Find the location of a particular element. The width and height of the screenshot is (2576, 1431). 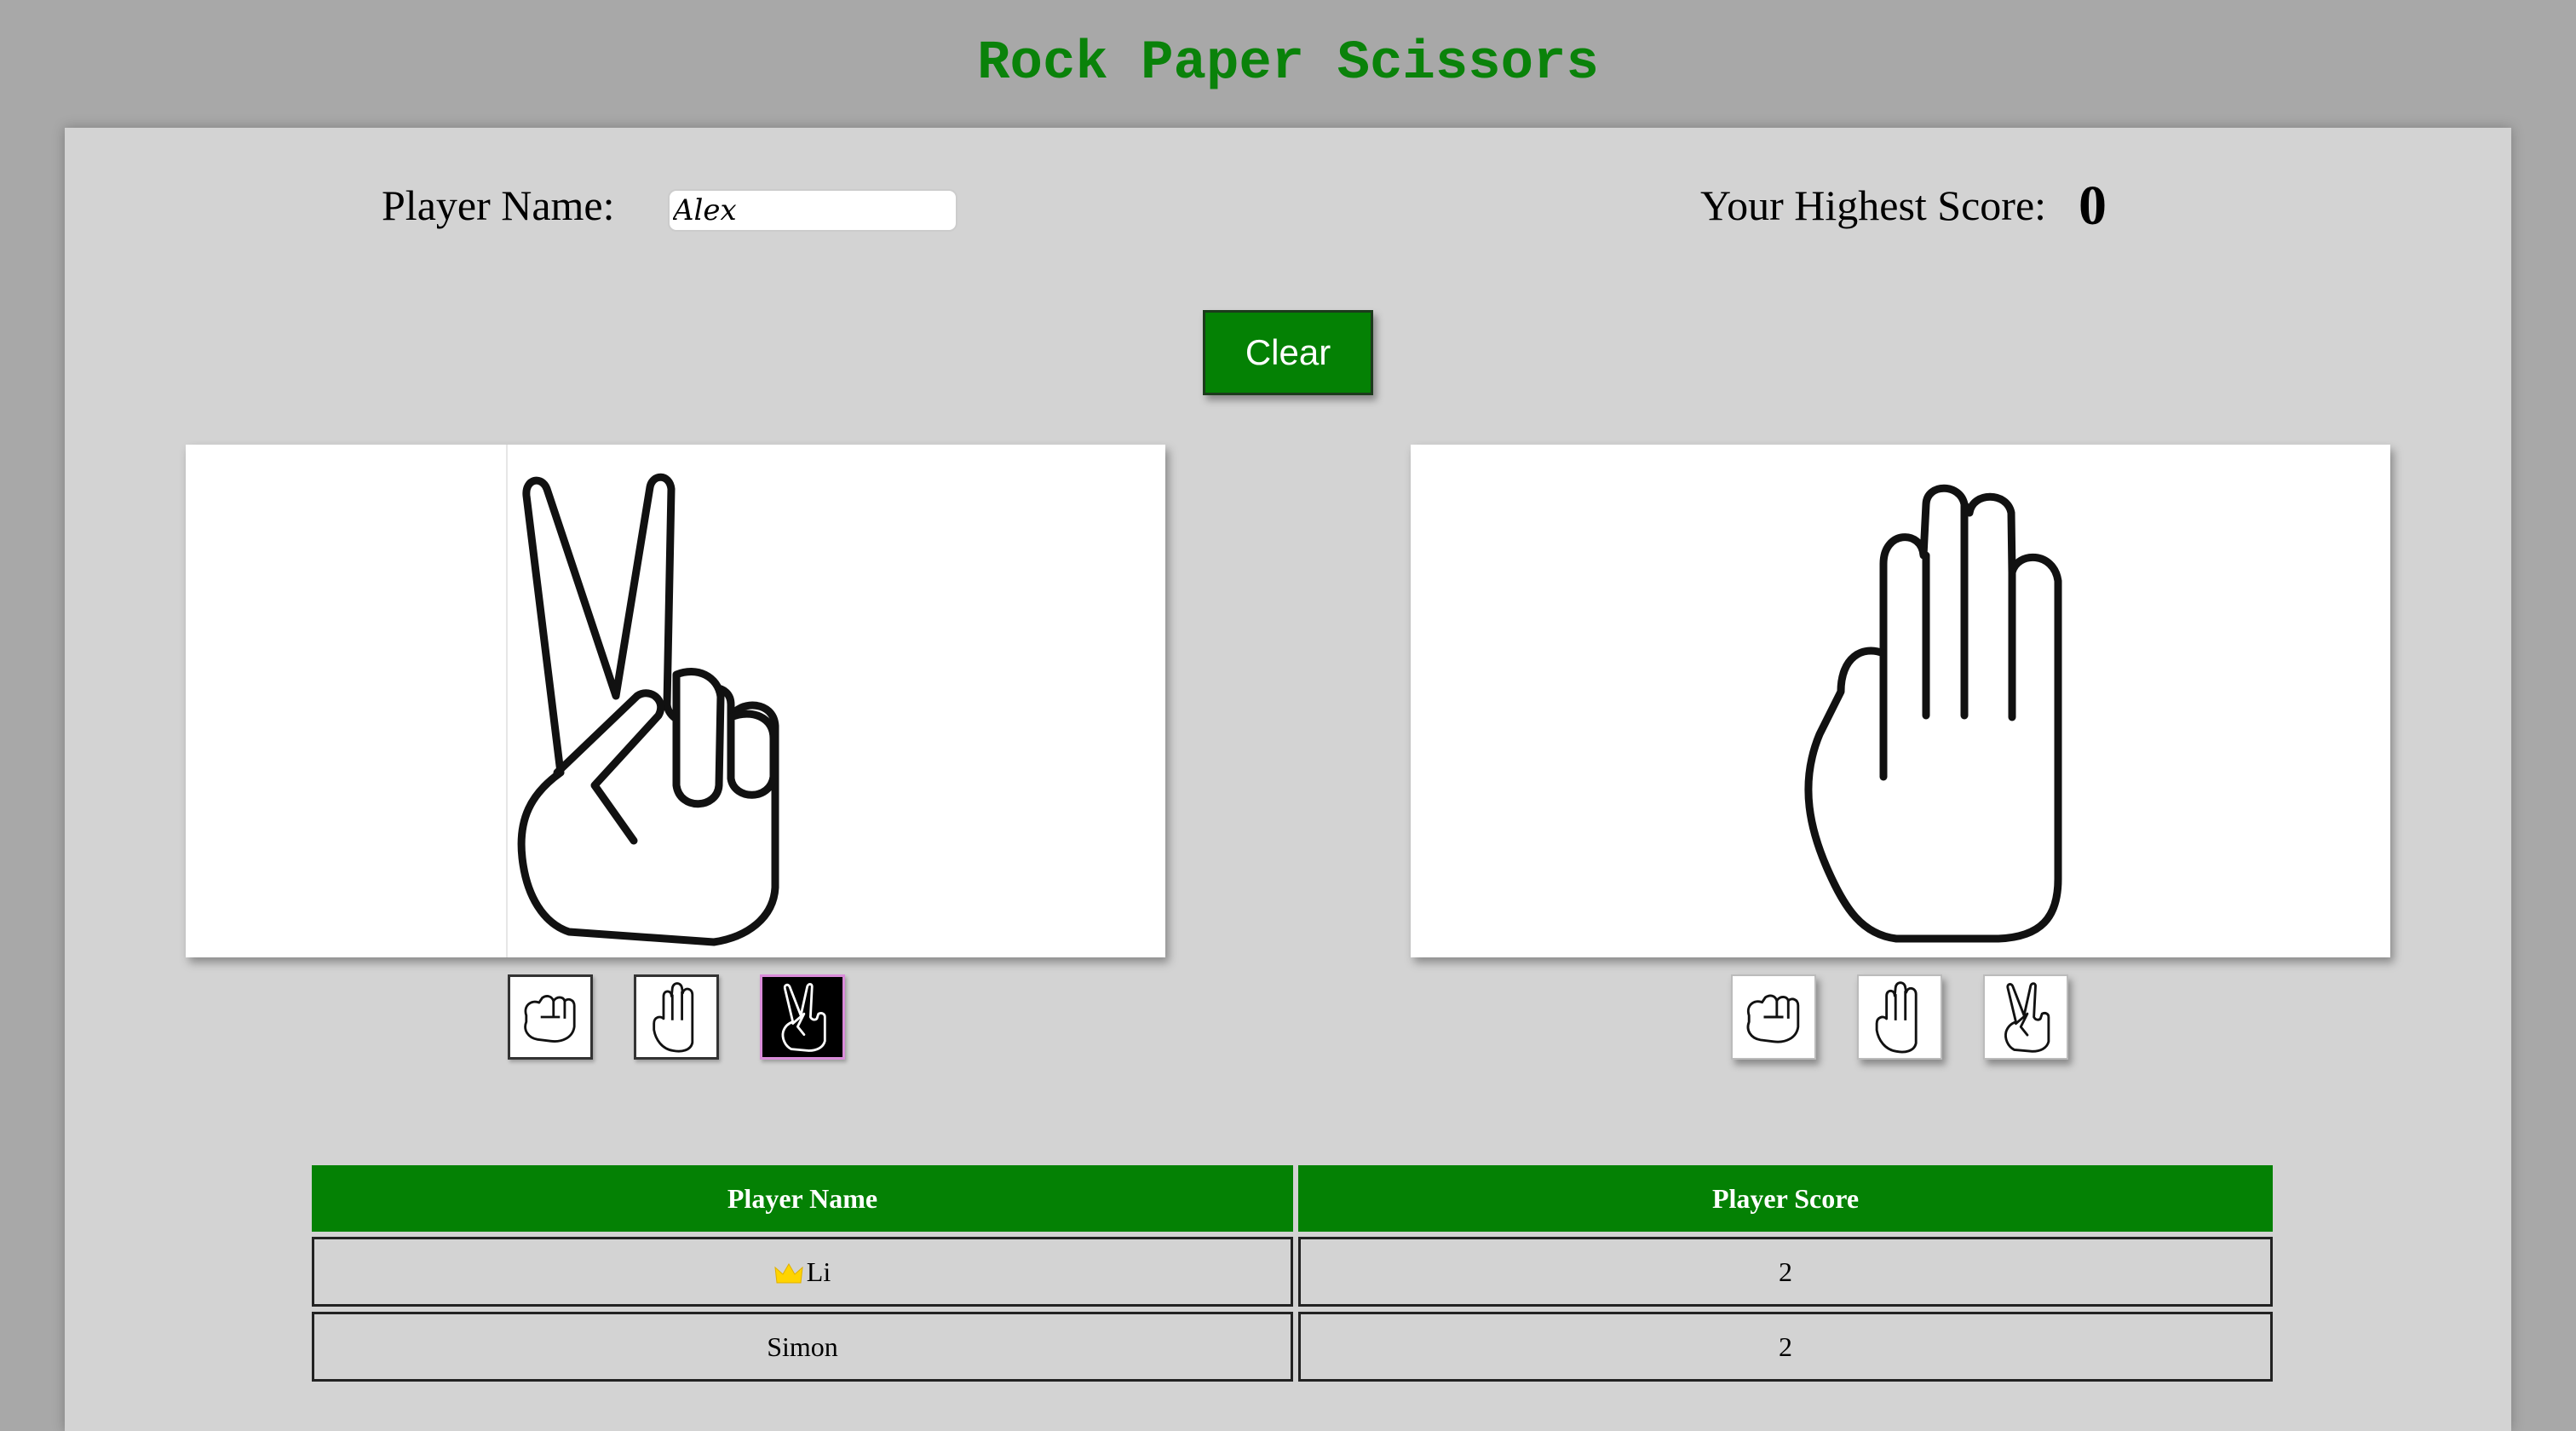

highest-score-label: Your Highest Score: is located at coordinates (1874, 205).